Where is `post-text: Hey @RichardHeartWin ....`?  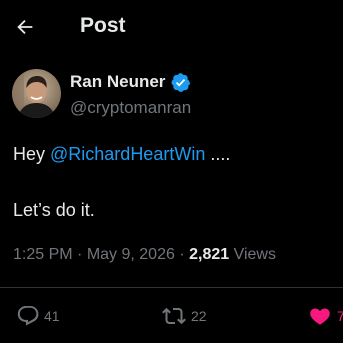 post-text: Hey @RichardHeartWin .... is located at coordinates (173, 154).